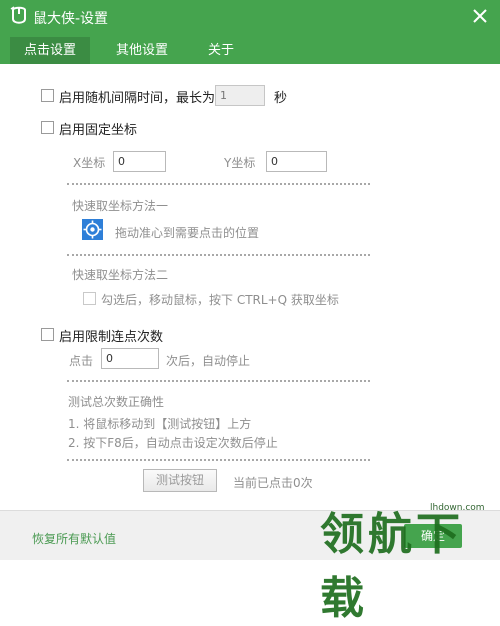 The height and width of the screenshot is (626, 500). Describe the element at coordinates (120, 275) in the screenshot. I see `method2-title: 快速取坐标方法二` at that location.